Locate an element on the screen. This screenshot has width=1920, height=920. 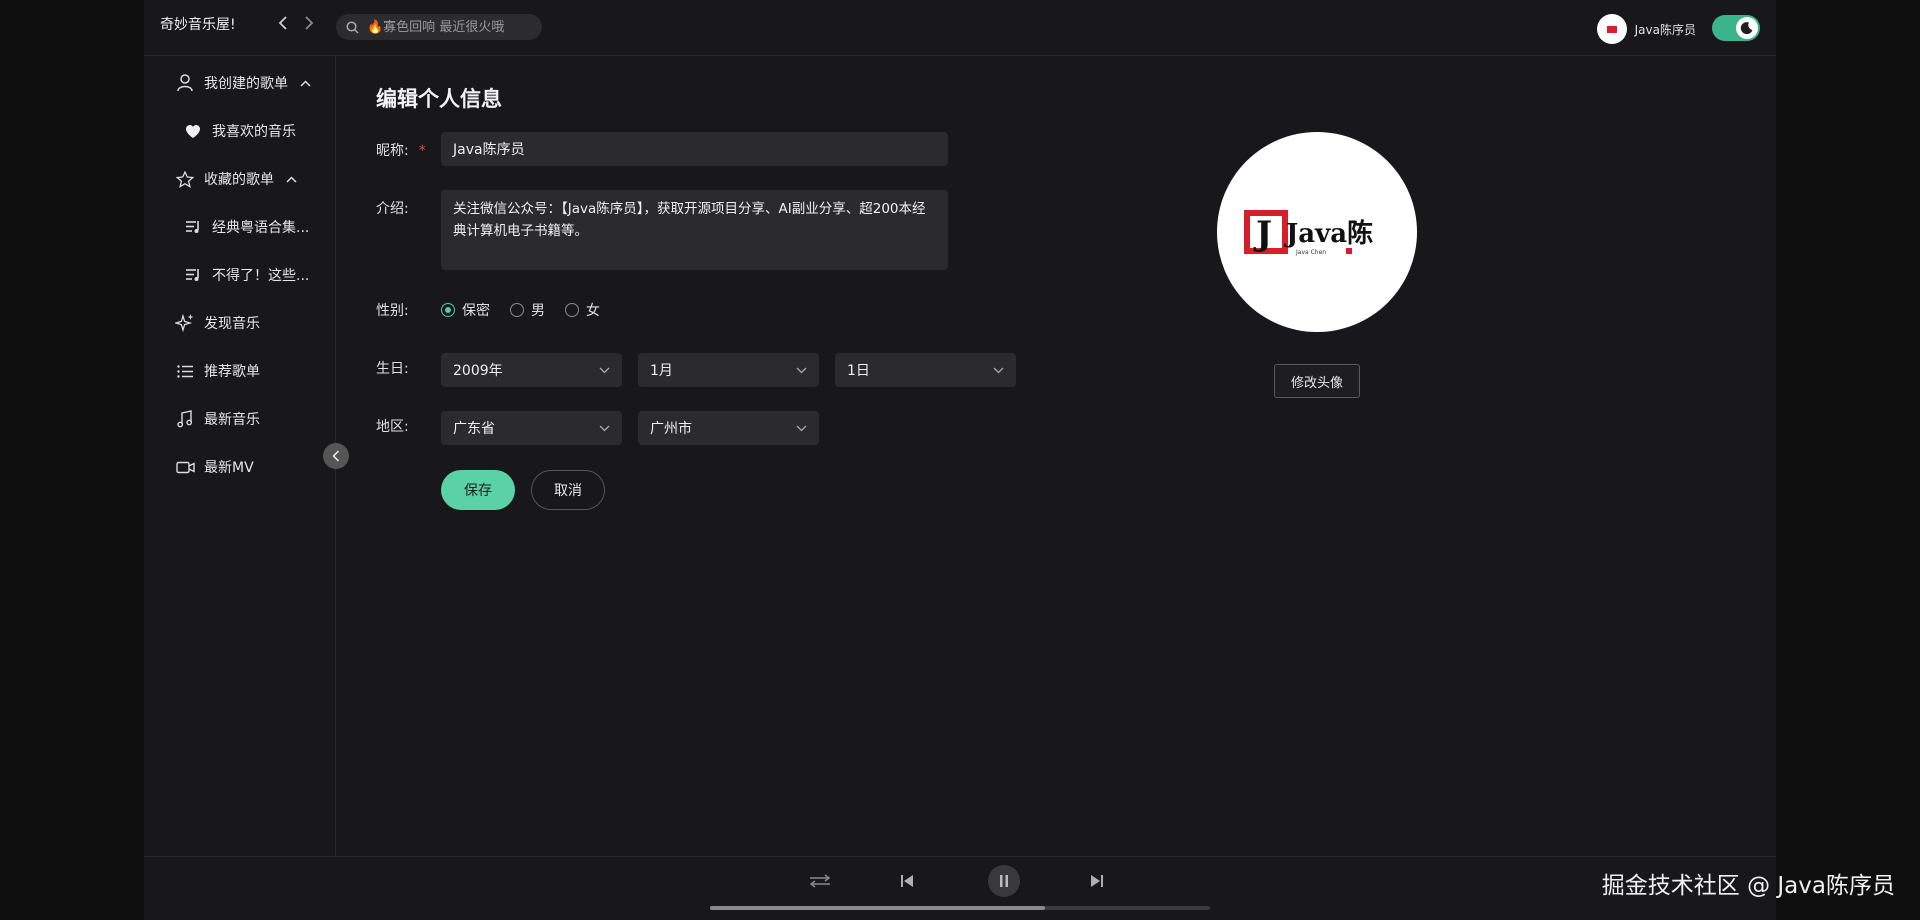
select-value: 广东省 is located at coordinates (474, 429).